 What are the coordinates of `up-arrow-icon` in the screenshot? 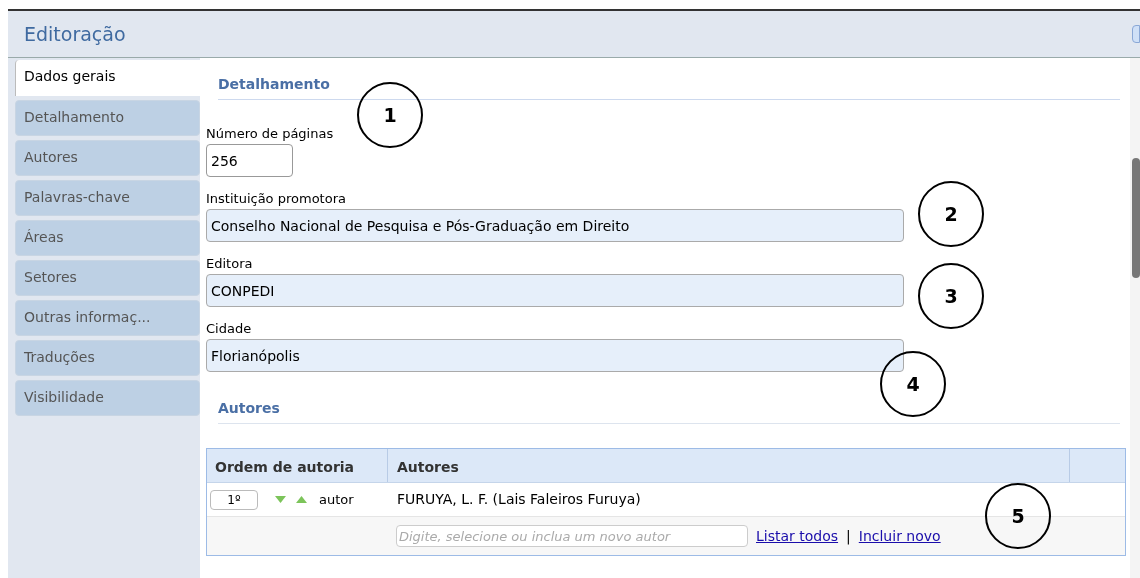 It's located at (301, 499).